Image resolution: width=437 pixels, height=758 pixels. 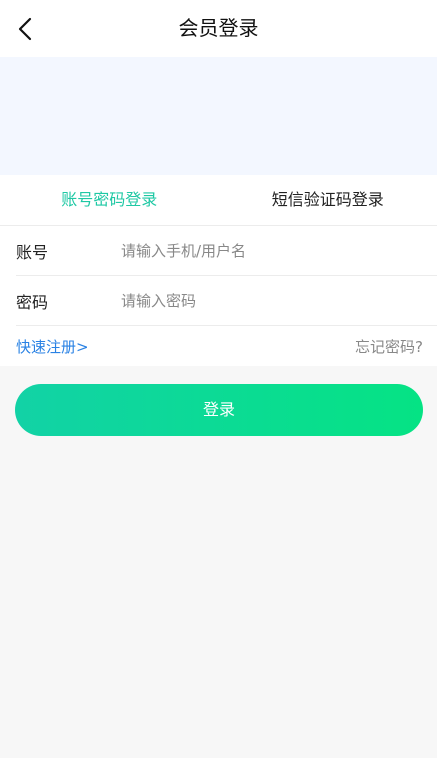 I want to click on back-button, so click(x=25, y=29).